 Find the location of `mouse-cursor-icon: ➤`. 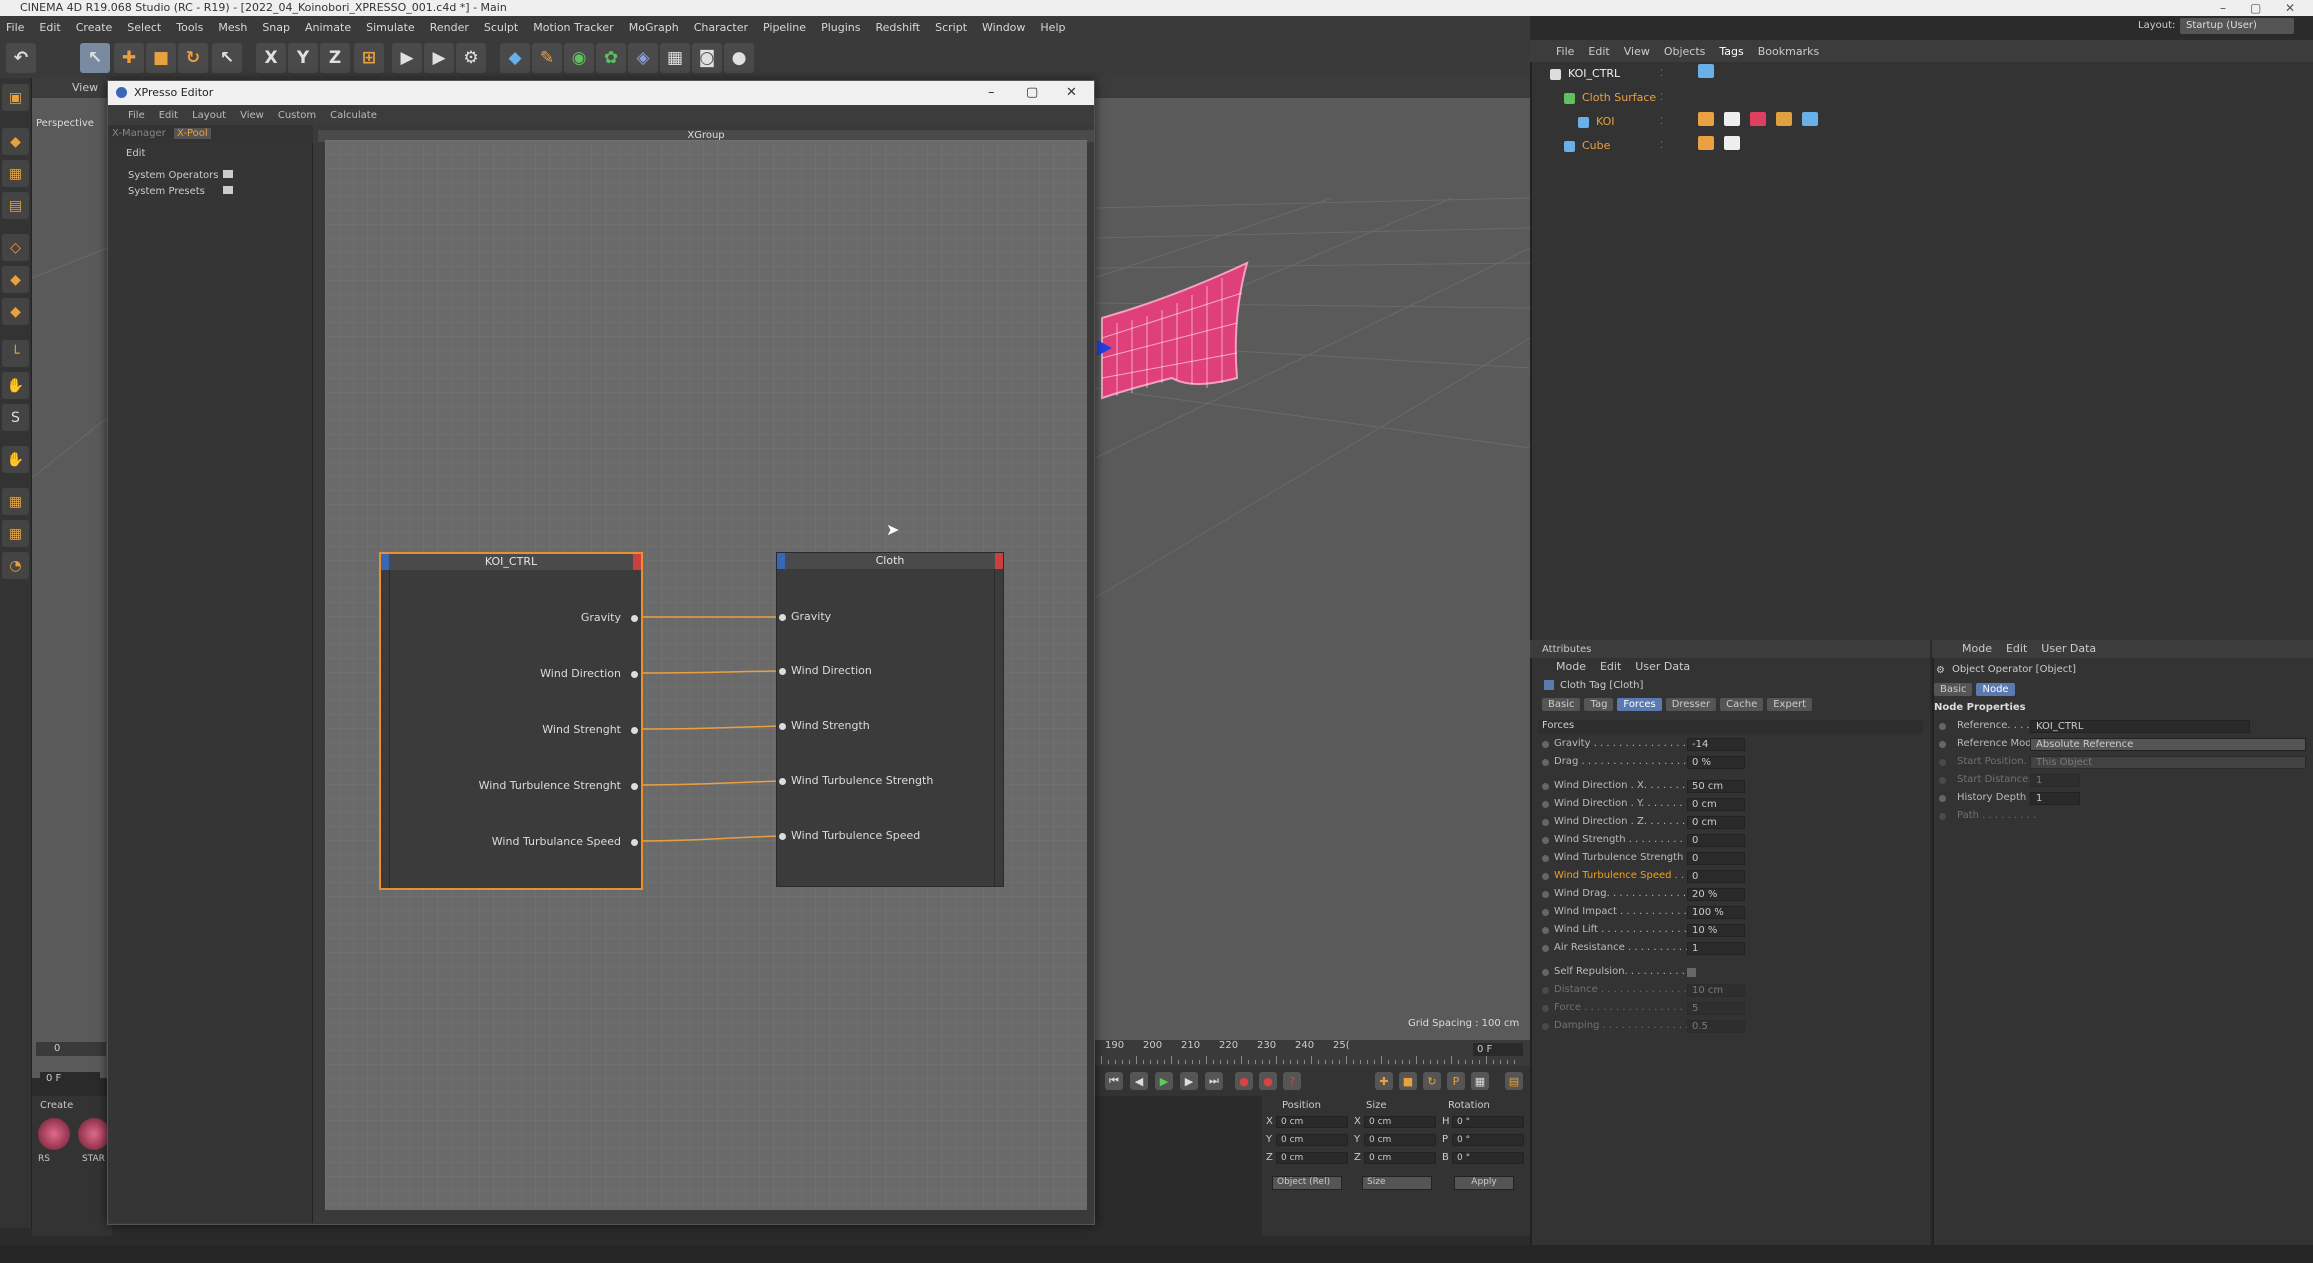

mouse-cursor-icon: ➤ is located at coordinates (893, 529).